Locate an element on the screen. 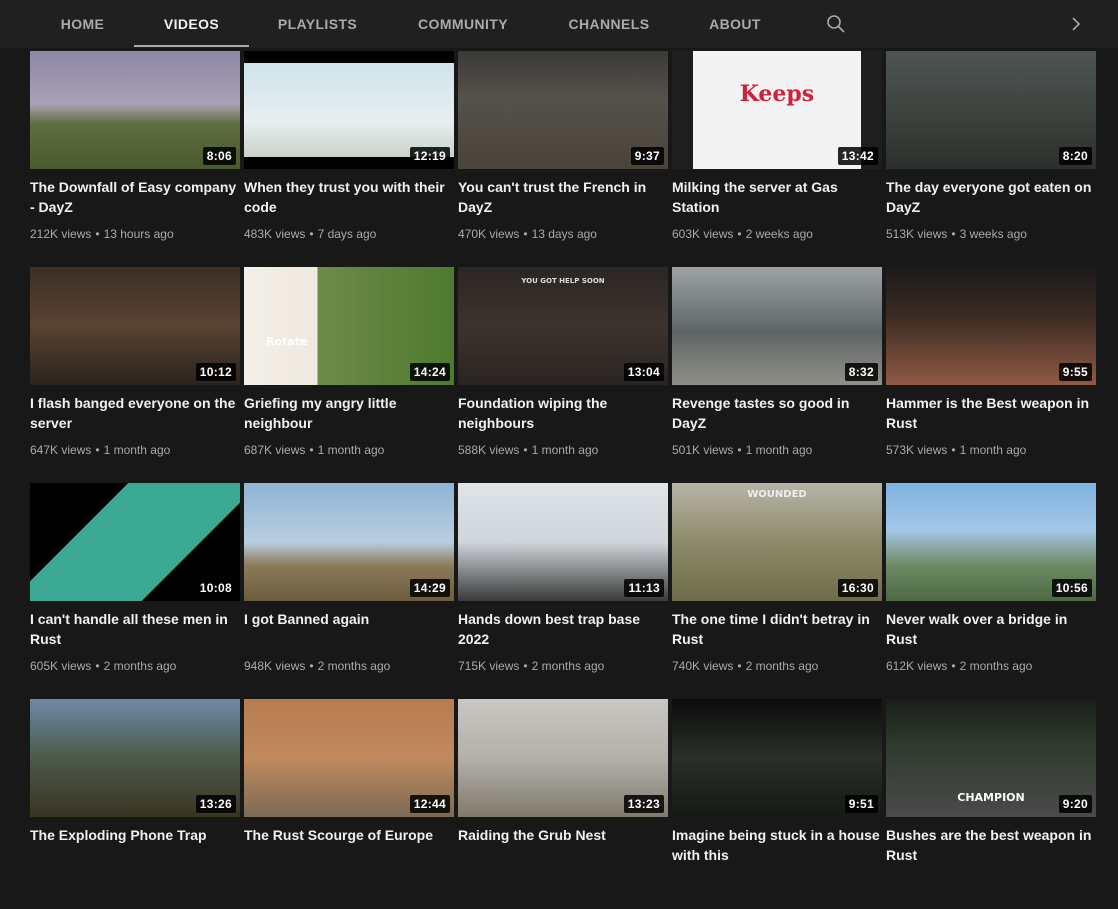 The image size is (1118, 909). video-title: The Exploding Phone Trap is located at coordinates (135, 835).